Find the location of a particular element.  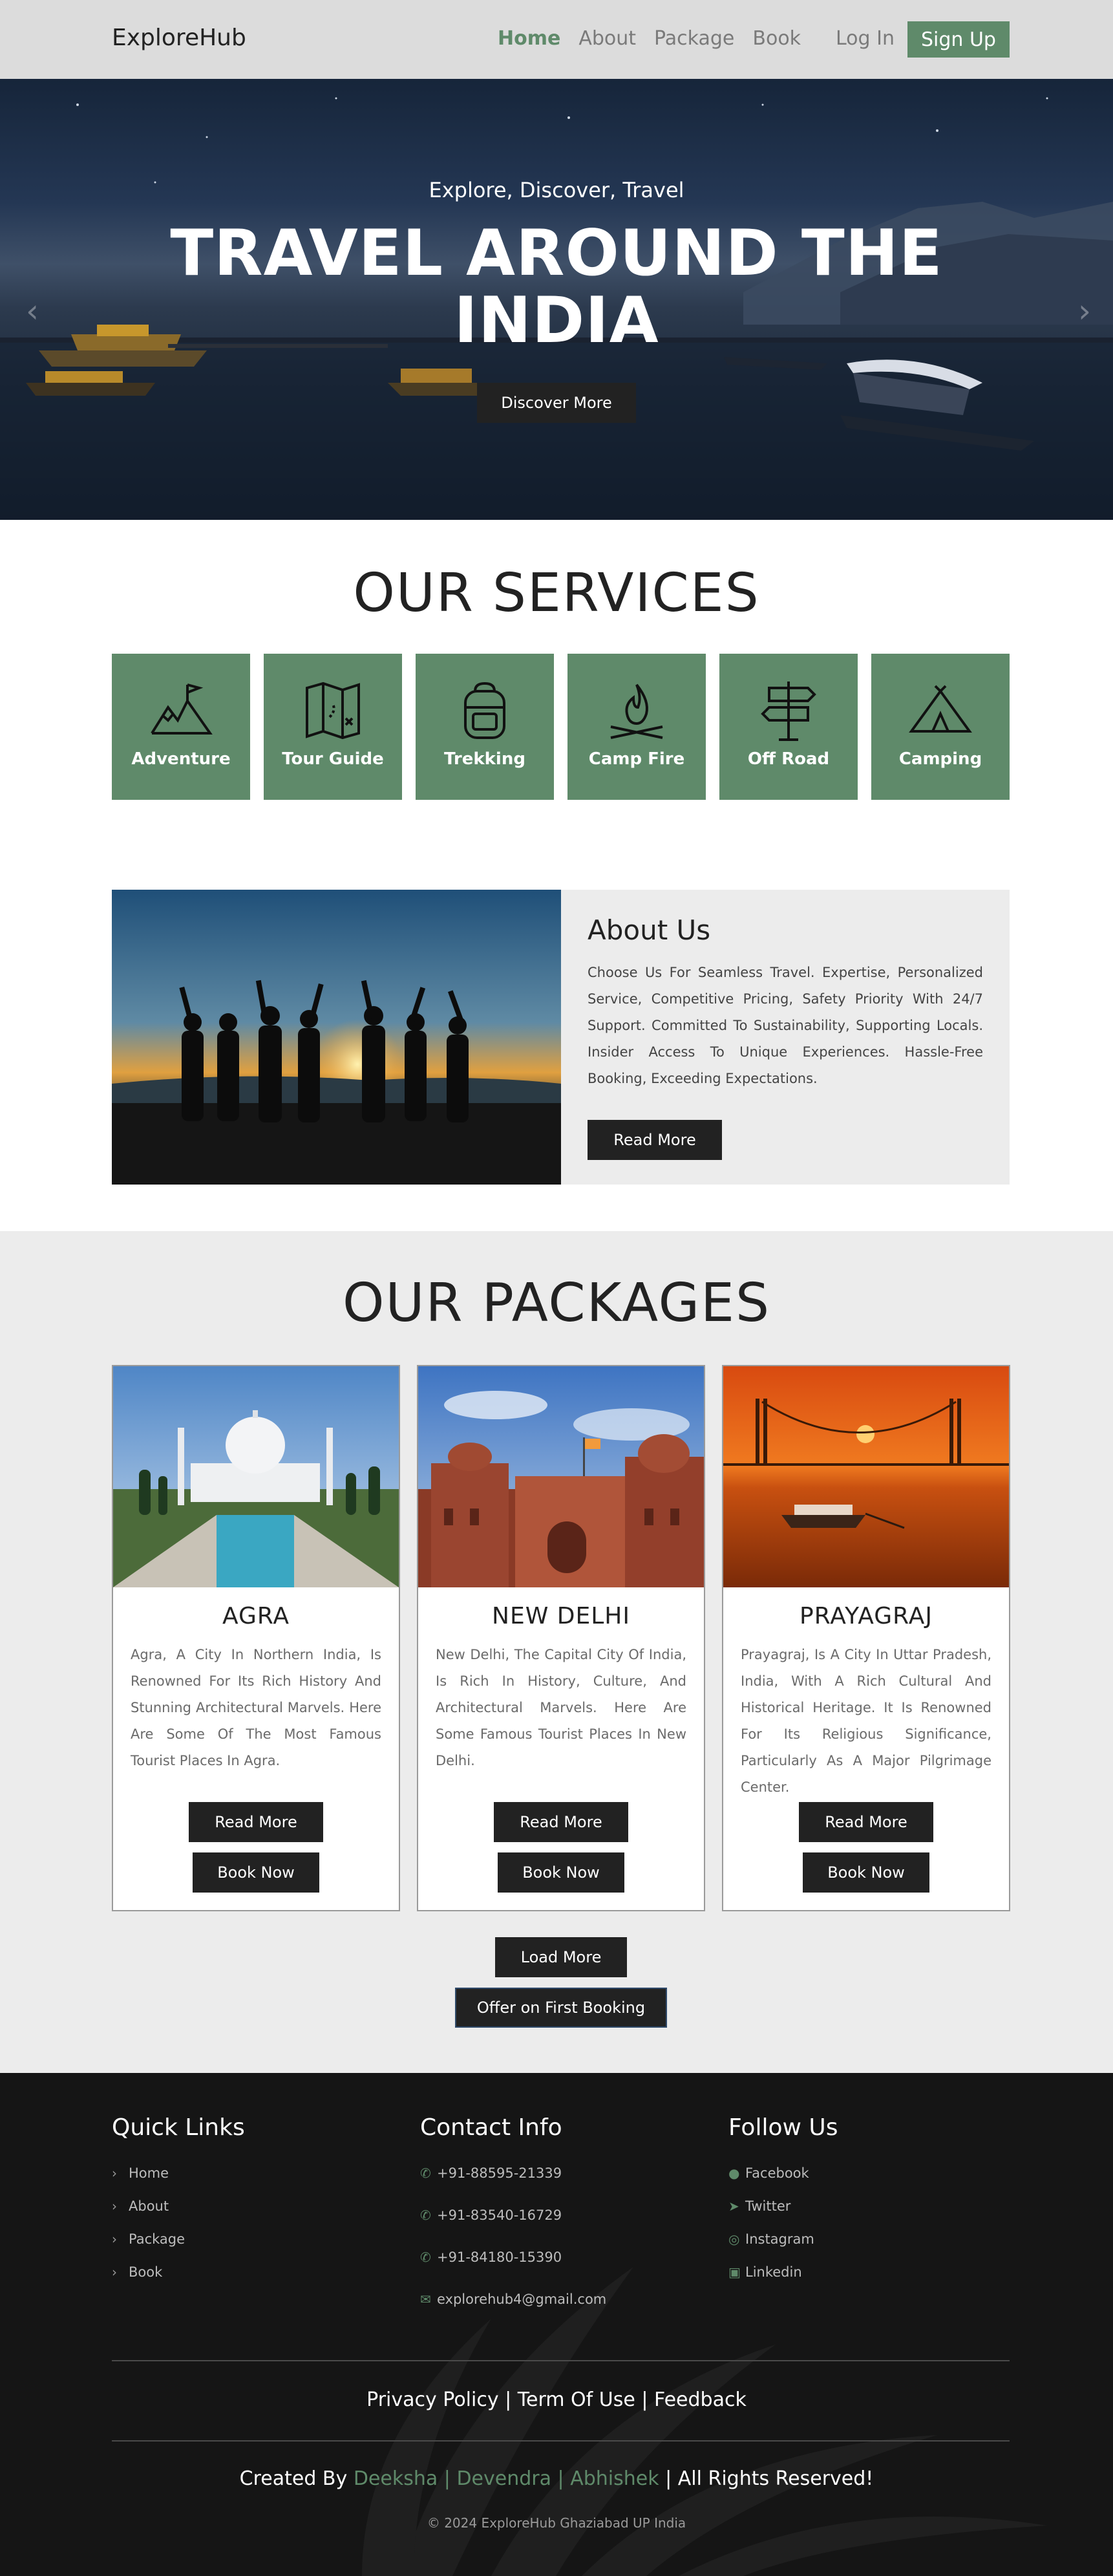

service-tour-guide: Tour Guide is located at coordinates (333, 727).